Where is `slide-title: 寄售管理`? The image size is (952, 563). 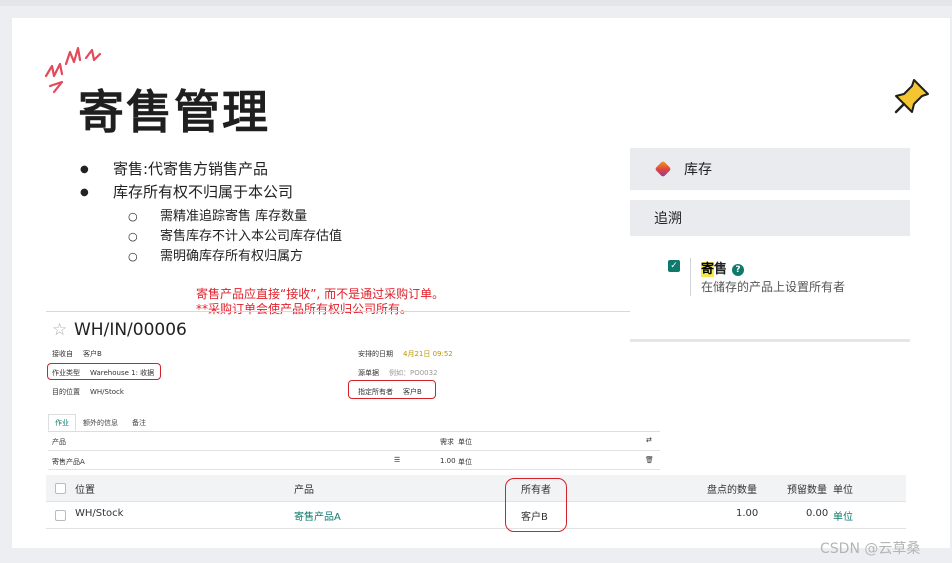
slide-title: 寄售管理 is located at coordinates (174, 112).